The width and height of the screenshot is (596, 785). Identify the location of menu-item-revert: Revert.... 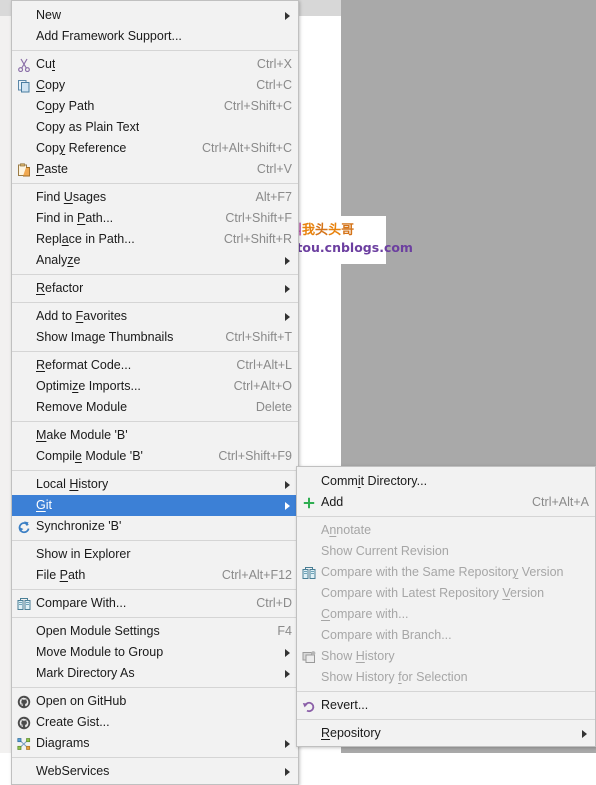
(446, 705).